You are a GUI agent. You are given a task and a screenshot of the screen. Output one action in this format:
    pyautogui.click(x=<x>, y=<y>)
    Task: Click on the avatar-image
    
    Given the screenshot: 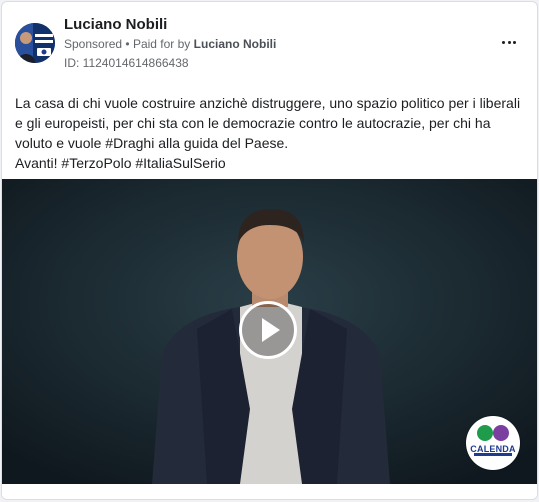 What is the action you would take?
    pyautogui.click(x=35, y=43)
    